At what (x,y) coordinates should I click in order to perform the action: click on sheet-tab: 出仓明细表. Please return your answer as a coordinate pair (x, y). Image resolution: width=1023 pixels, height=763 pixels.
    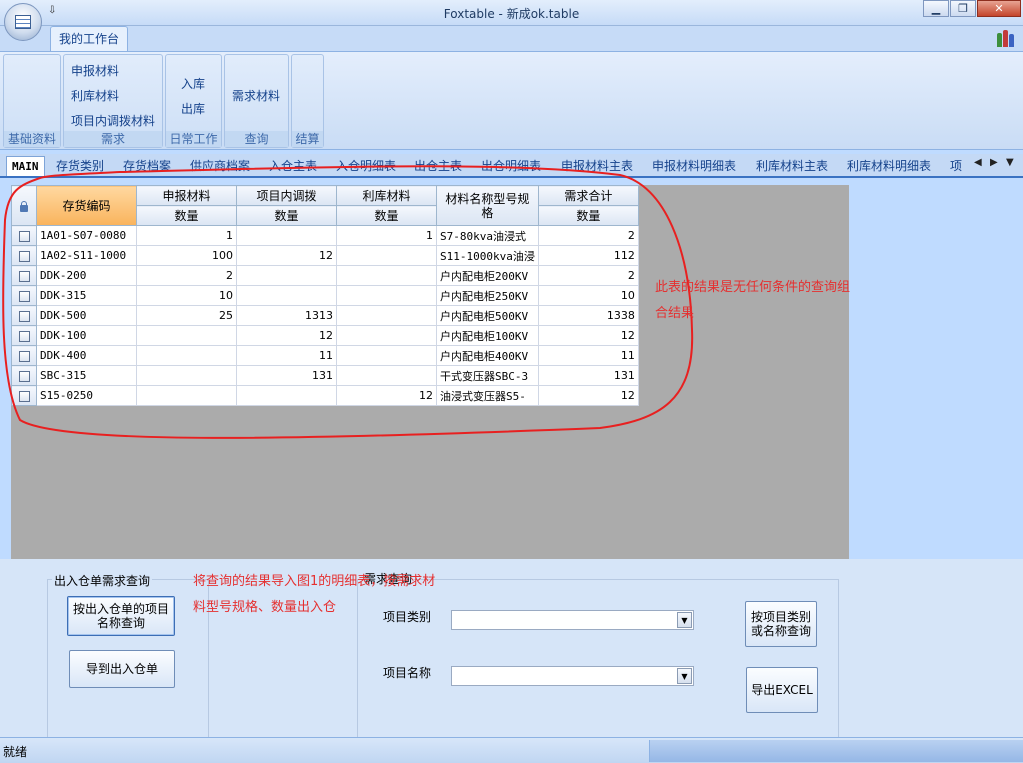
    Looking at the image, I should click on (511, 166).